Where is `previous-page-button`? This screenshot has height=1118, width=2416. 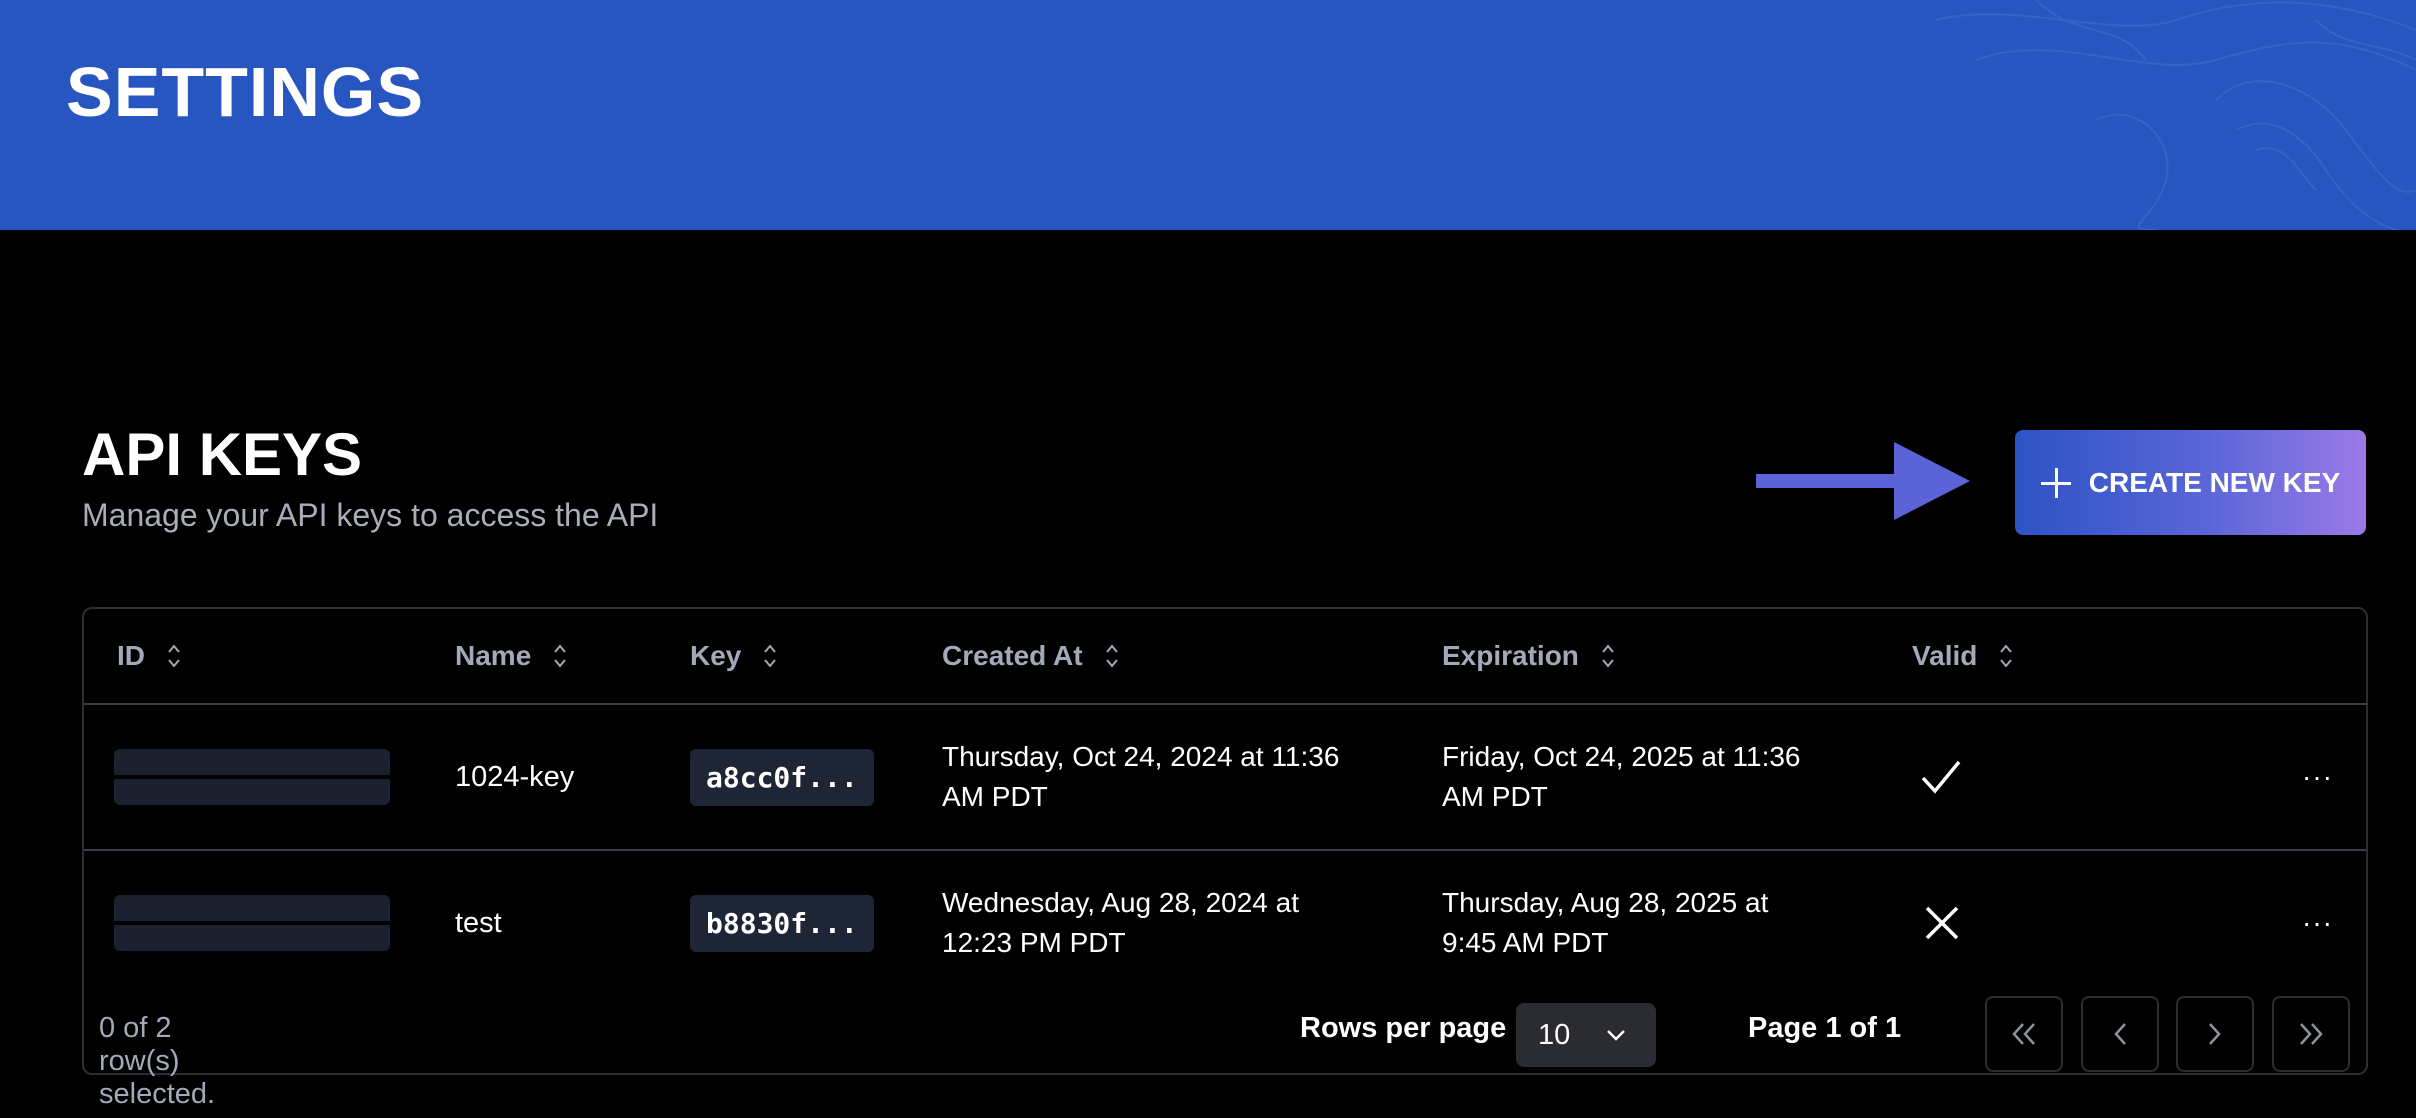 previous-page-button is located at coordinates (2120, 1034).